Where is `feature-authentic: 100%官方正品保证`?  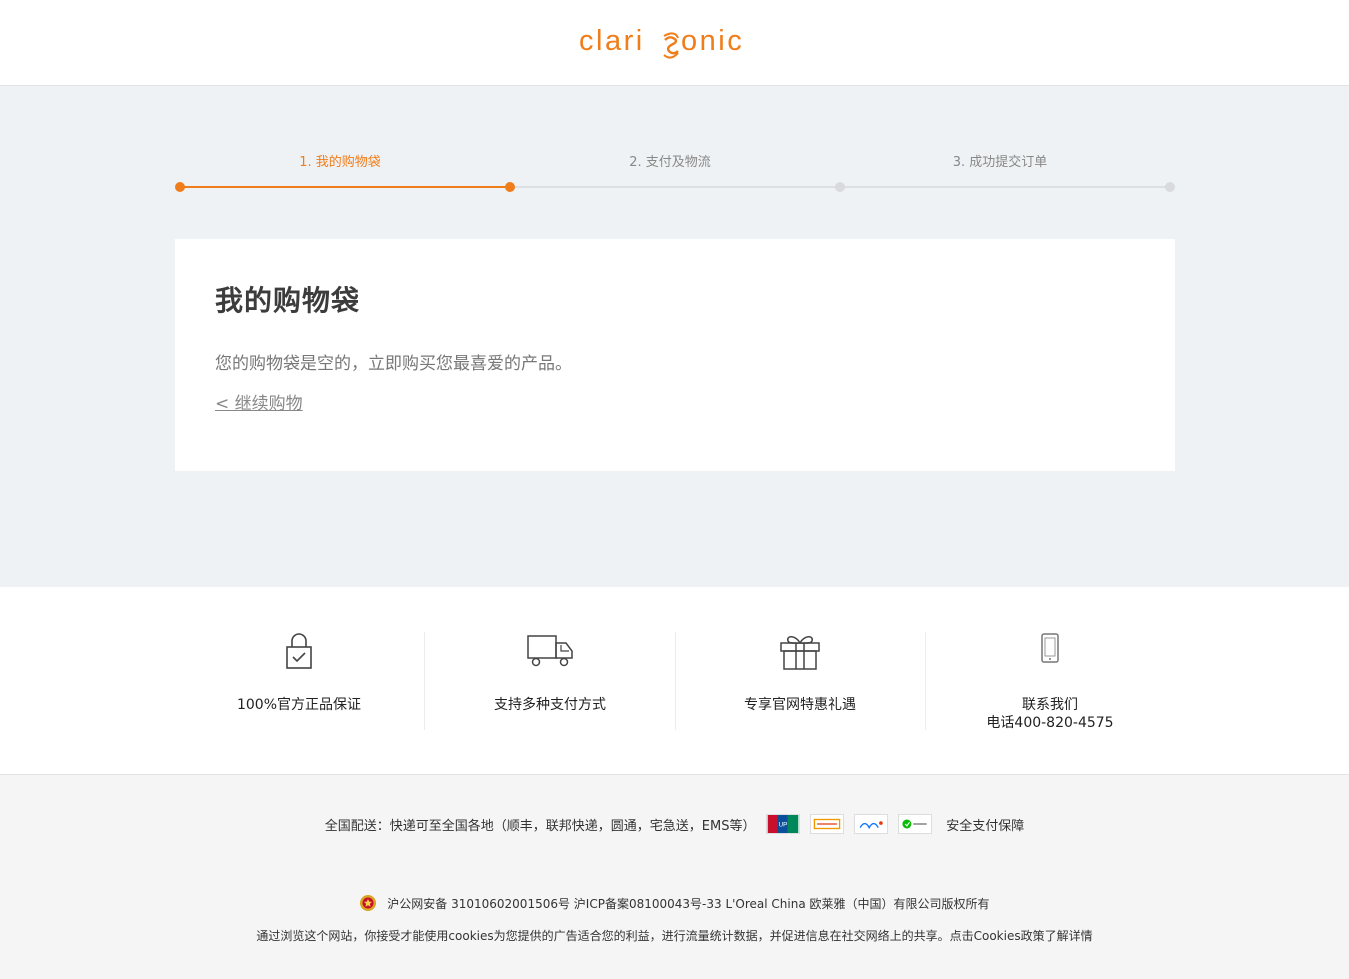 feature-authentic: 100%官方正品保证 is located at coordinates (299, 682).